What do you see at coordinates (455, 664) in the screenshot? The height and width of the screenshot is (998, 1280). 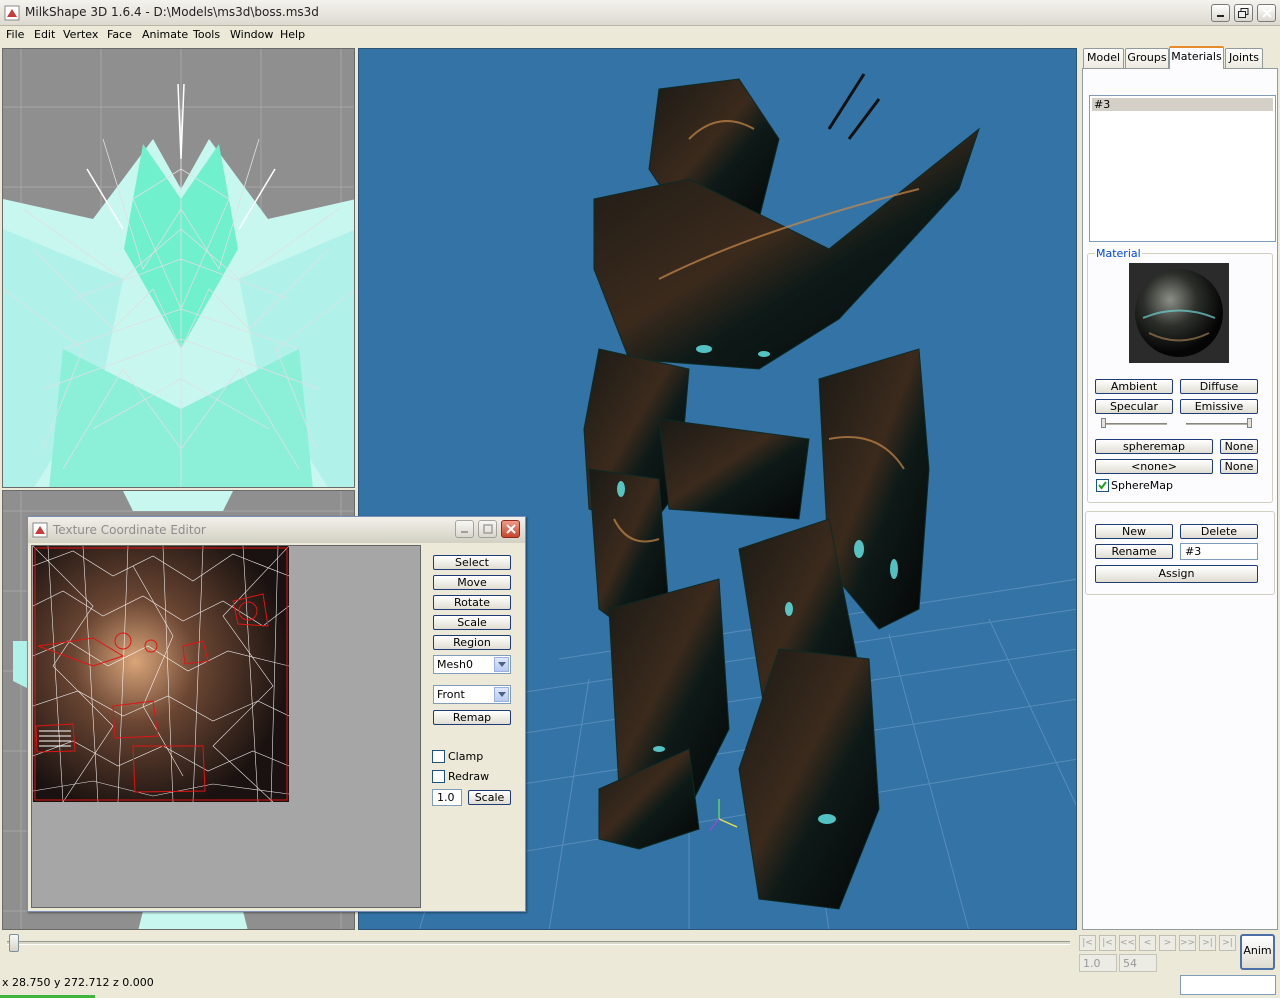 I see `mesh-select-value: Mesh0` at bounding box center [455, 664].